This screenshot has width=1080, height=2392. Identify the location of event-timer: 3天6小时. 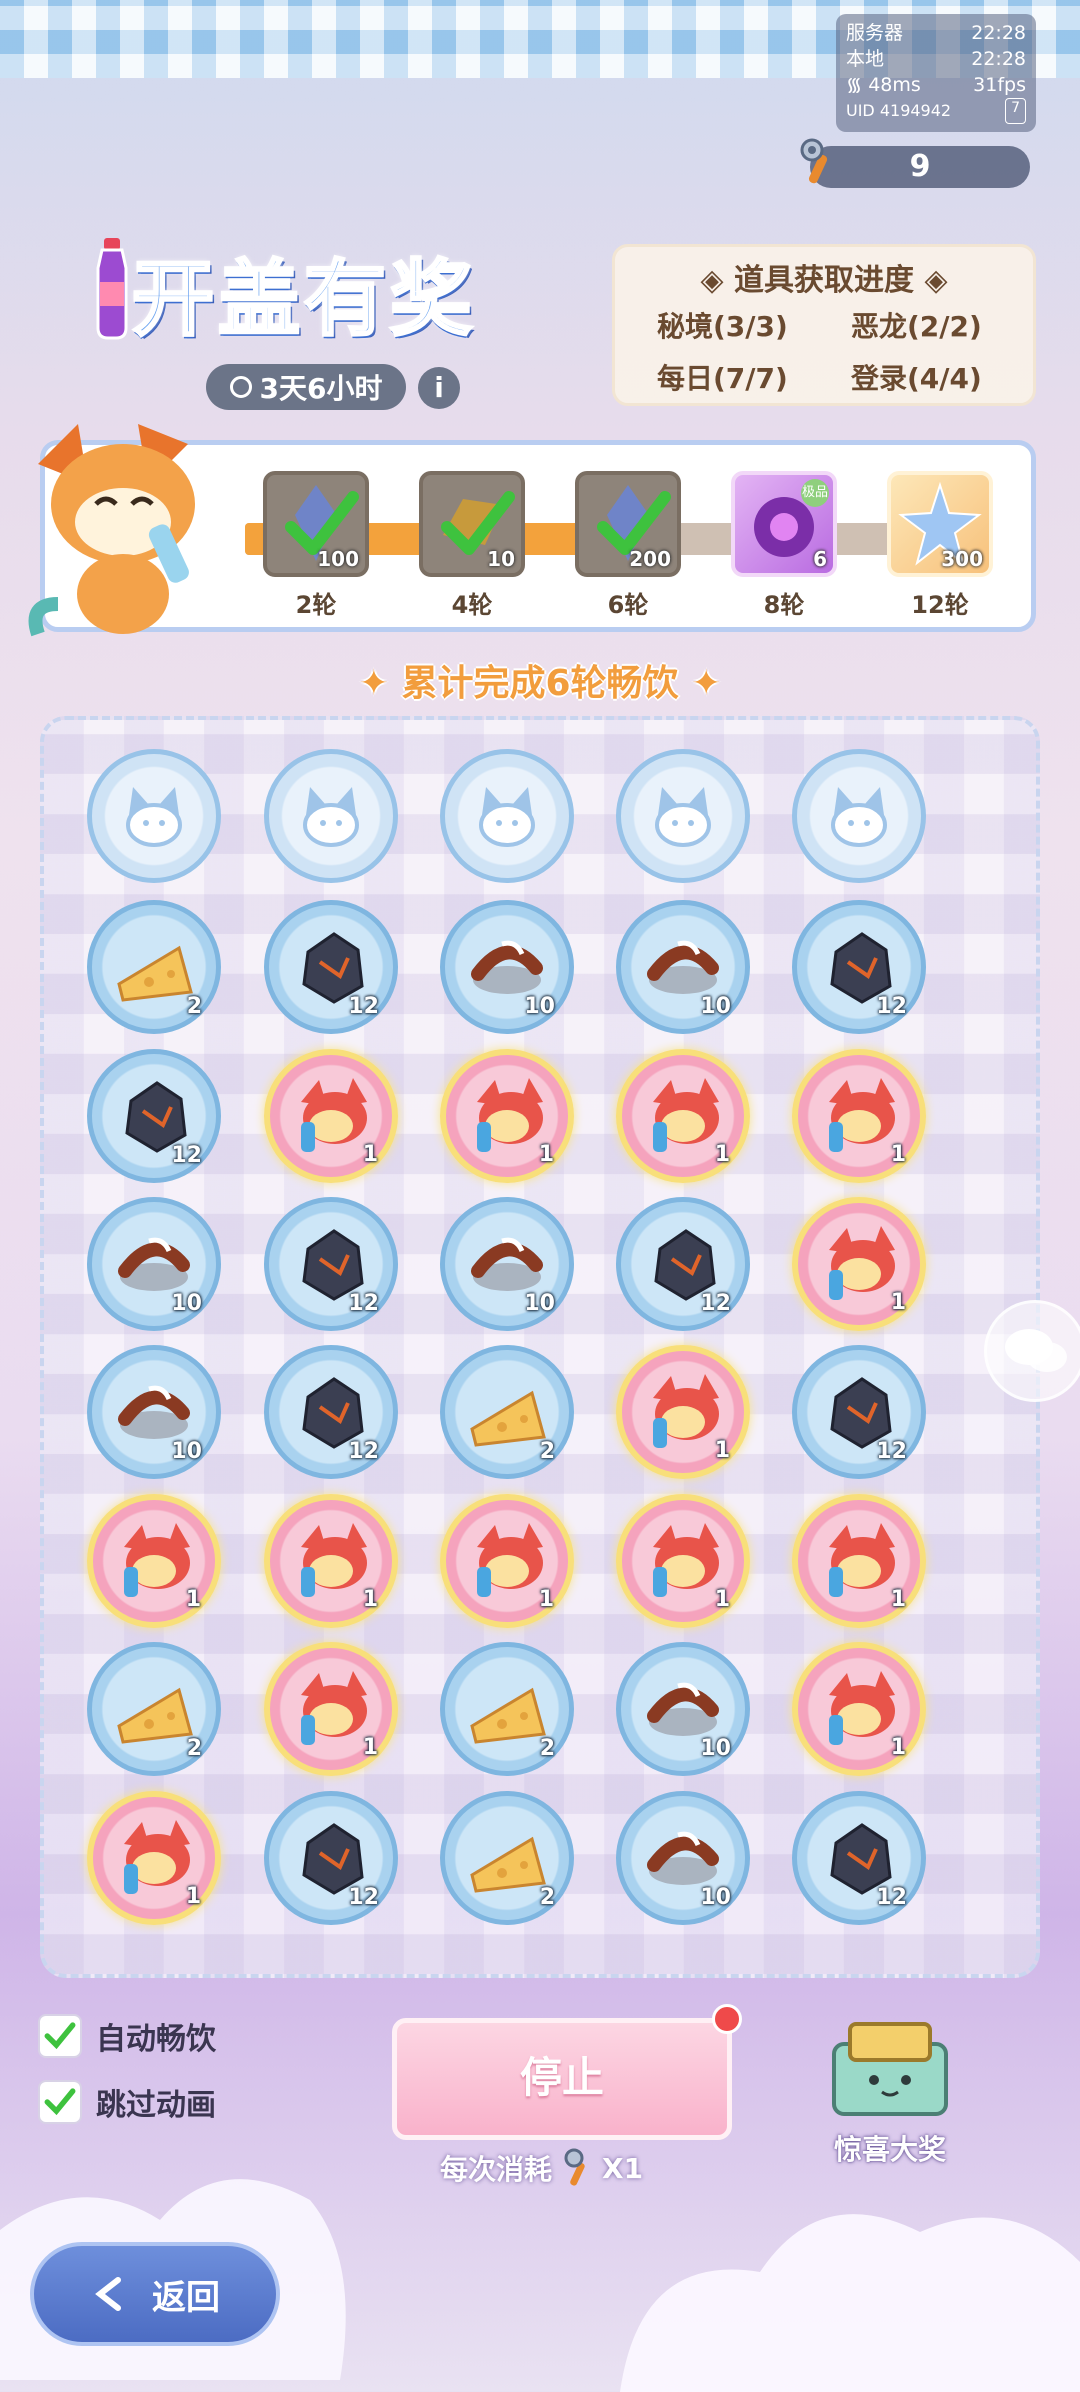
(306, 387).